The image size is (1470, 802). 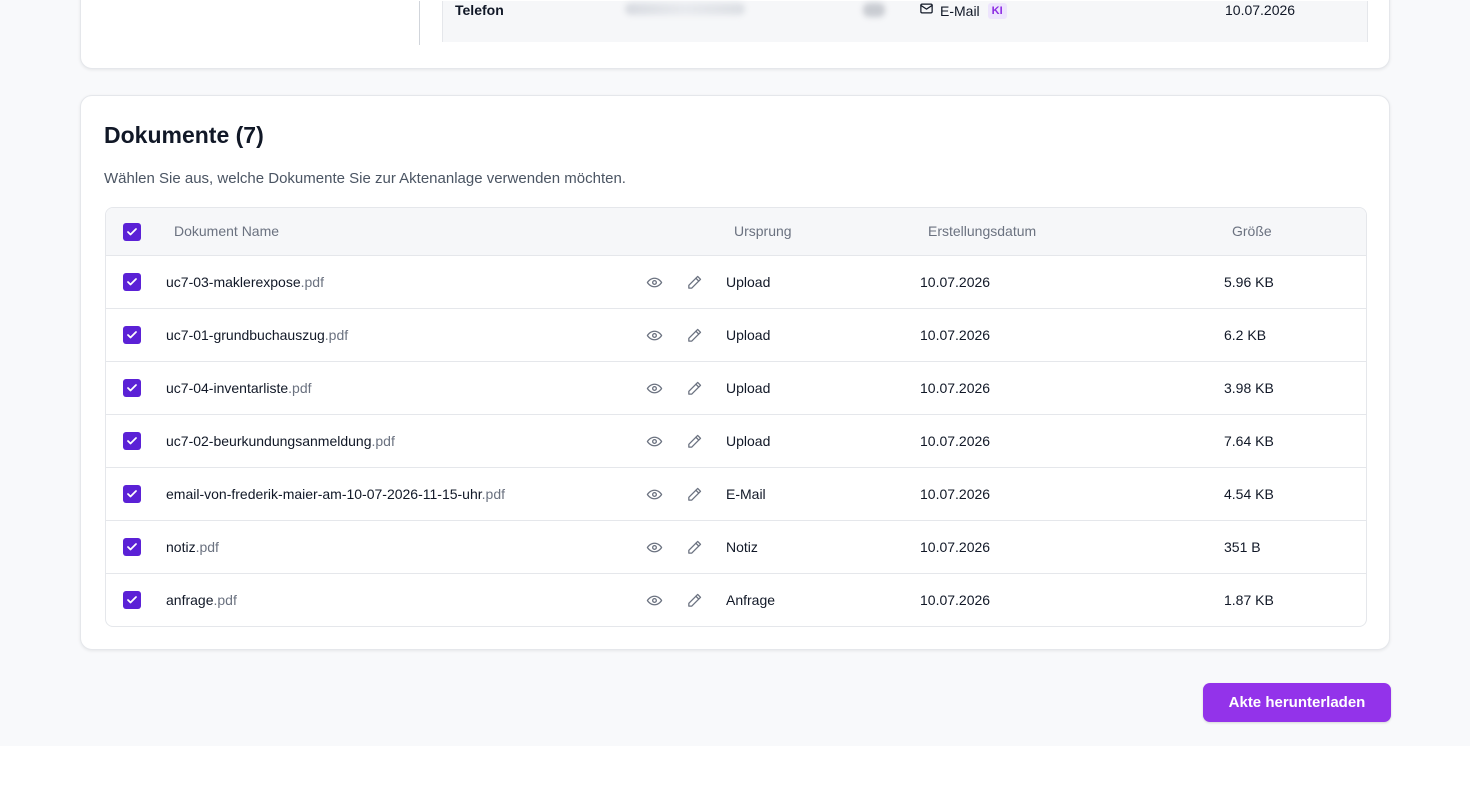 I want to click on document-basename: anfrage, so click(x=190, y=600).